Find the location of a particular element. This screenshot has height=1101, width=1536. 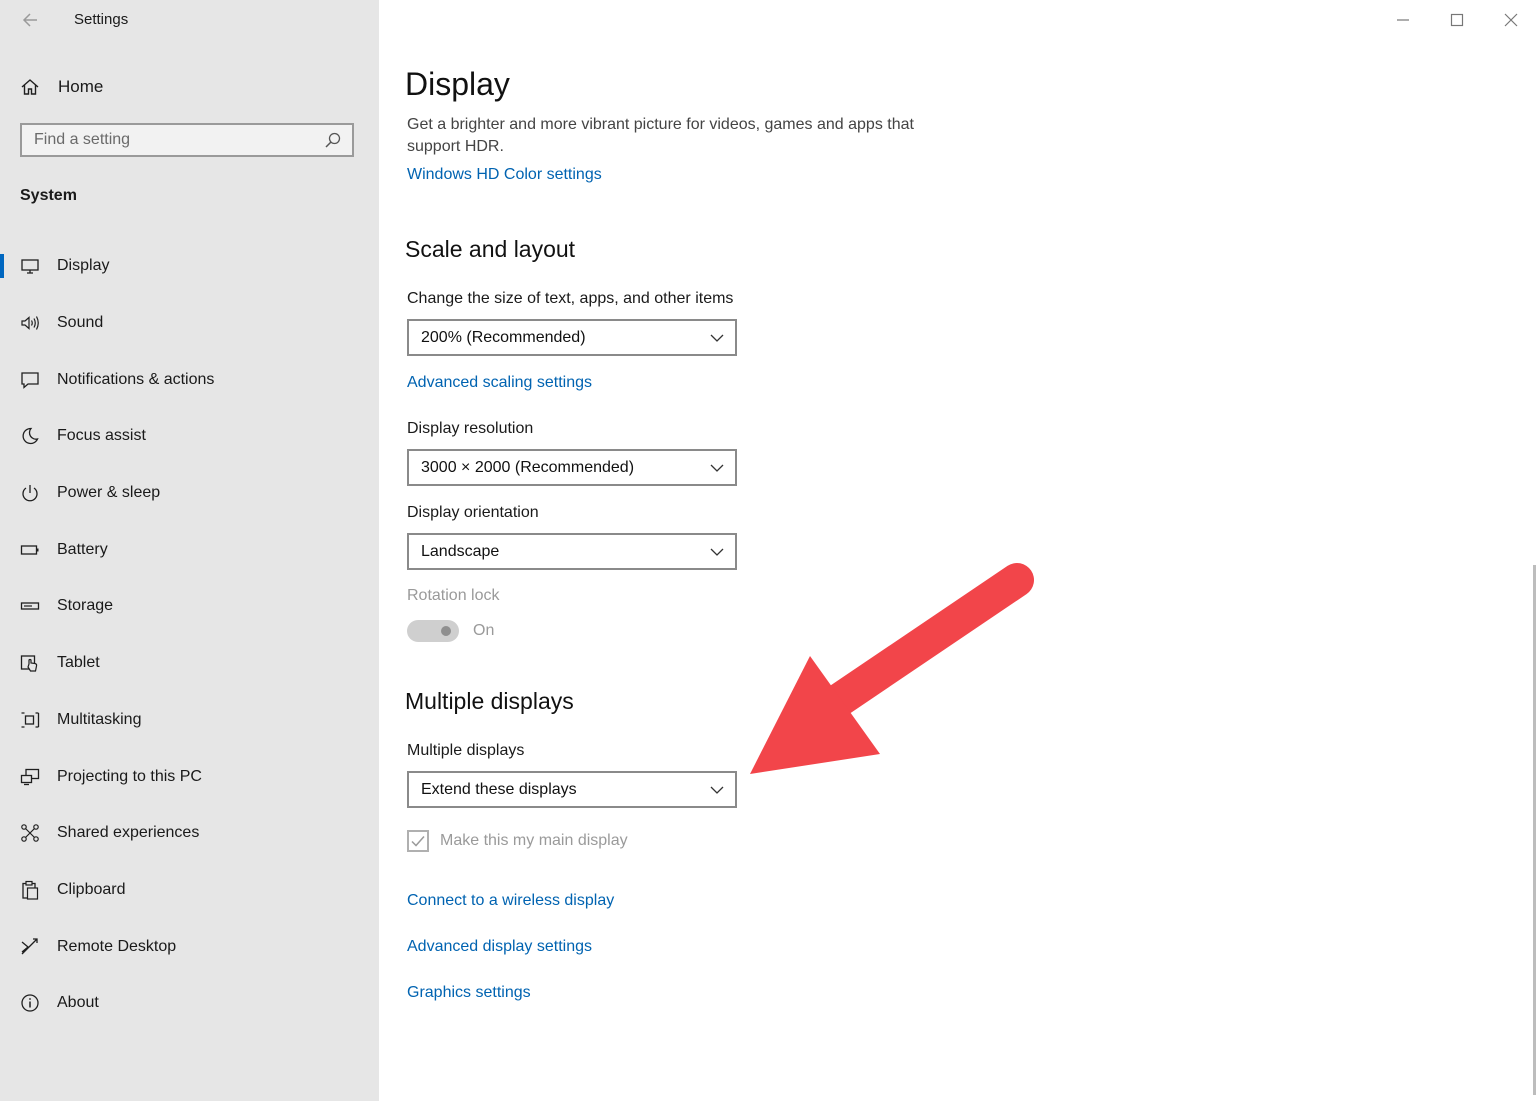

sidebar-item-display: Display is located at coordinates (189, 266).